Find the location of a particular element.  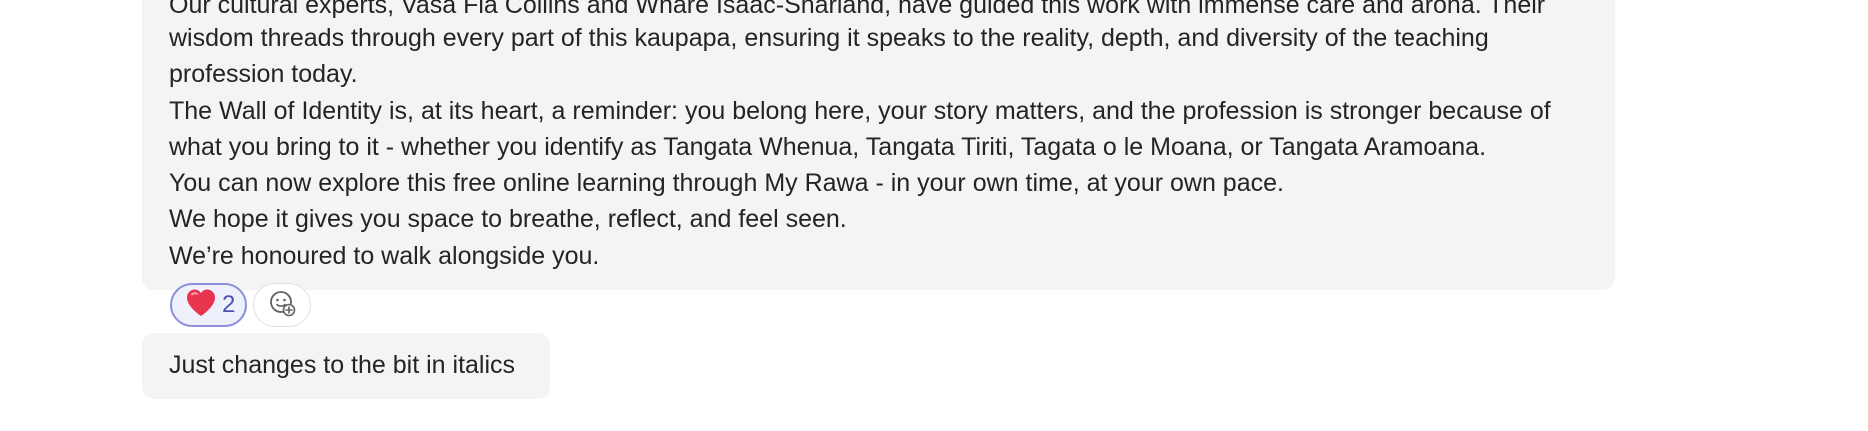

add-reaction-button is located at coordinates (282, 305).